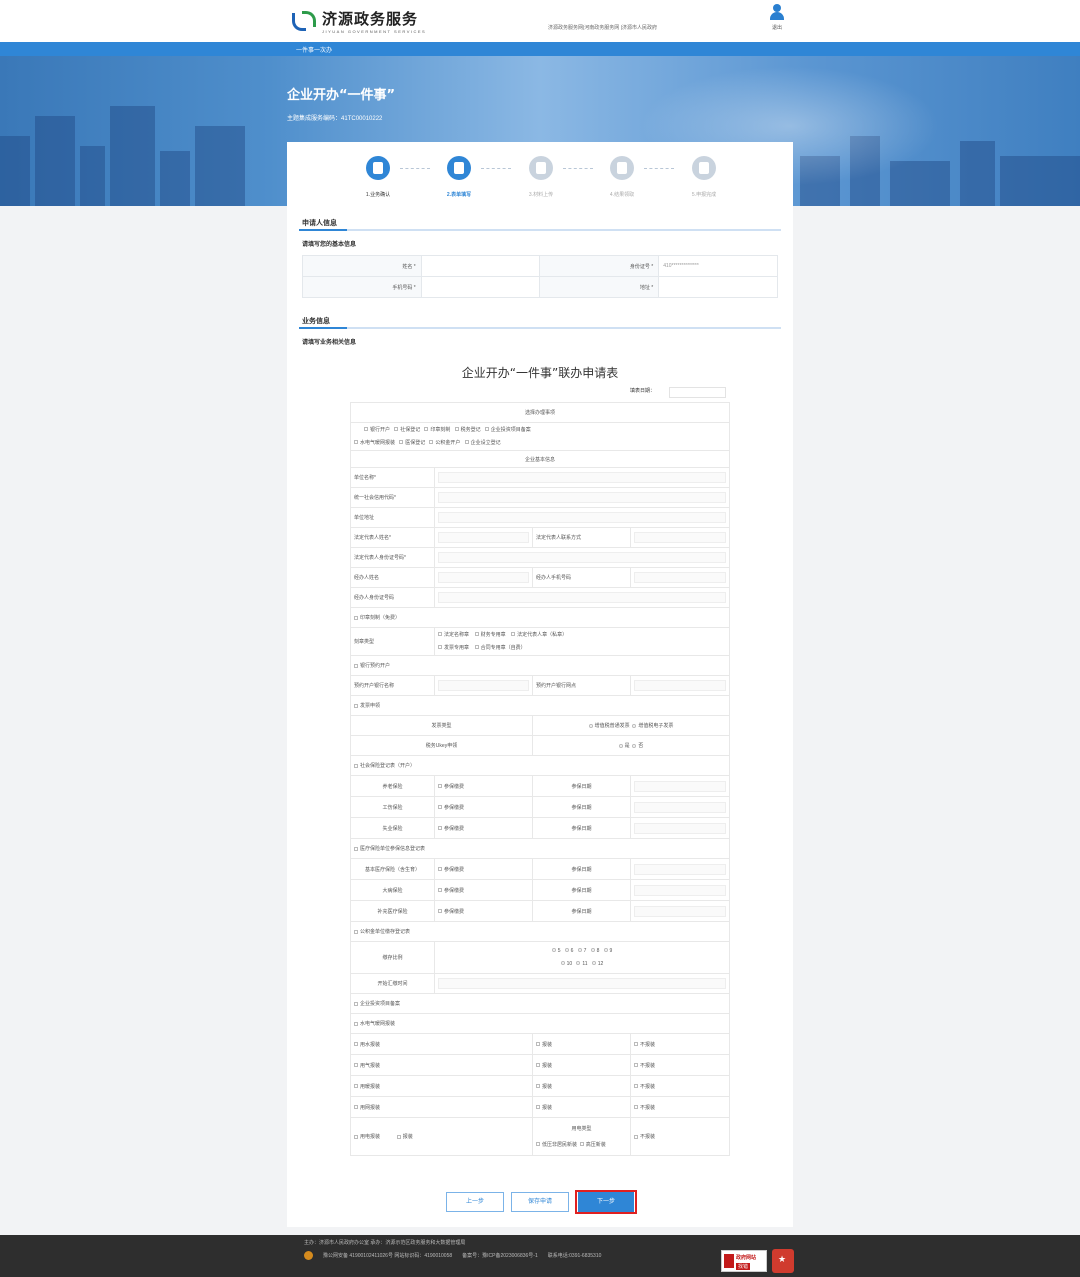  I want to click on item-checkbox: 医保登记, so click(412, 443).